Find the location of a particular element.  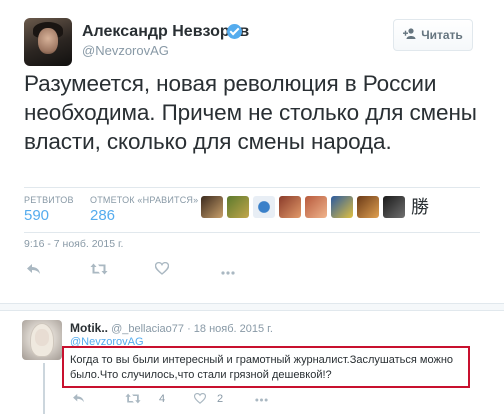

thread-line is located at coordinates (44, 388).